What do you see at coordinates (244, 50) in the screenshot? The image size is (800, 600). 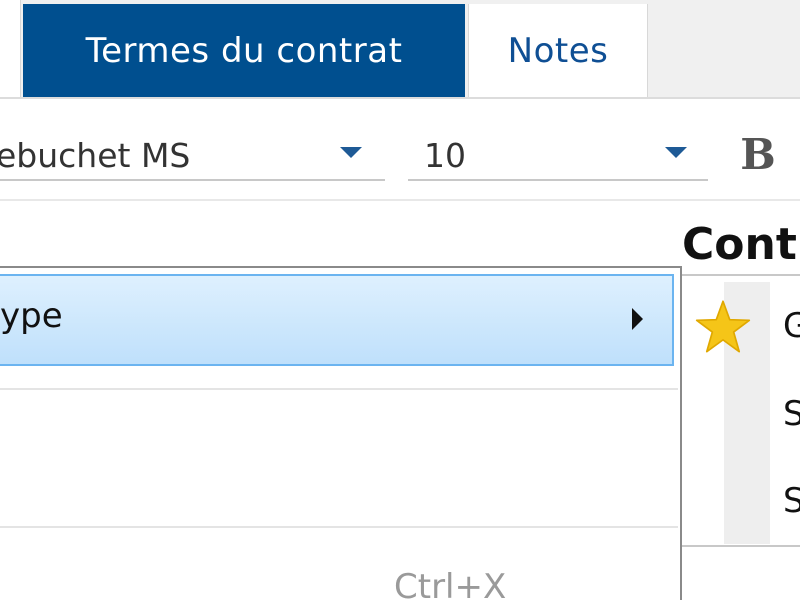 I see `tab-contract-terms: Termes du contrat` at bounding box center [244, 50].